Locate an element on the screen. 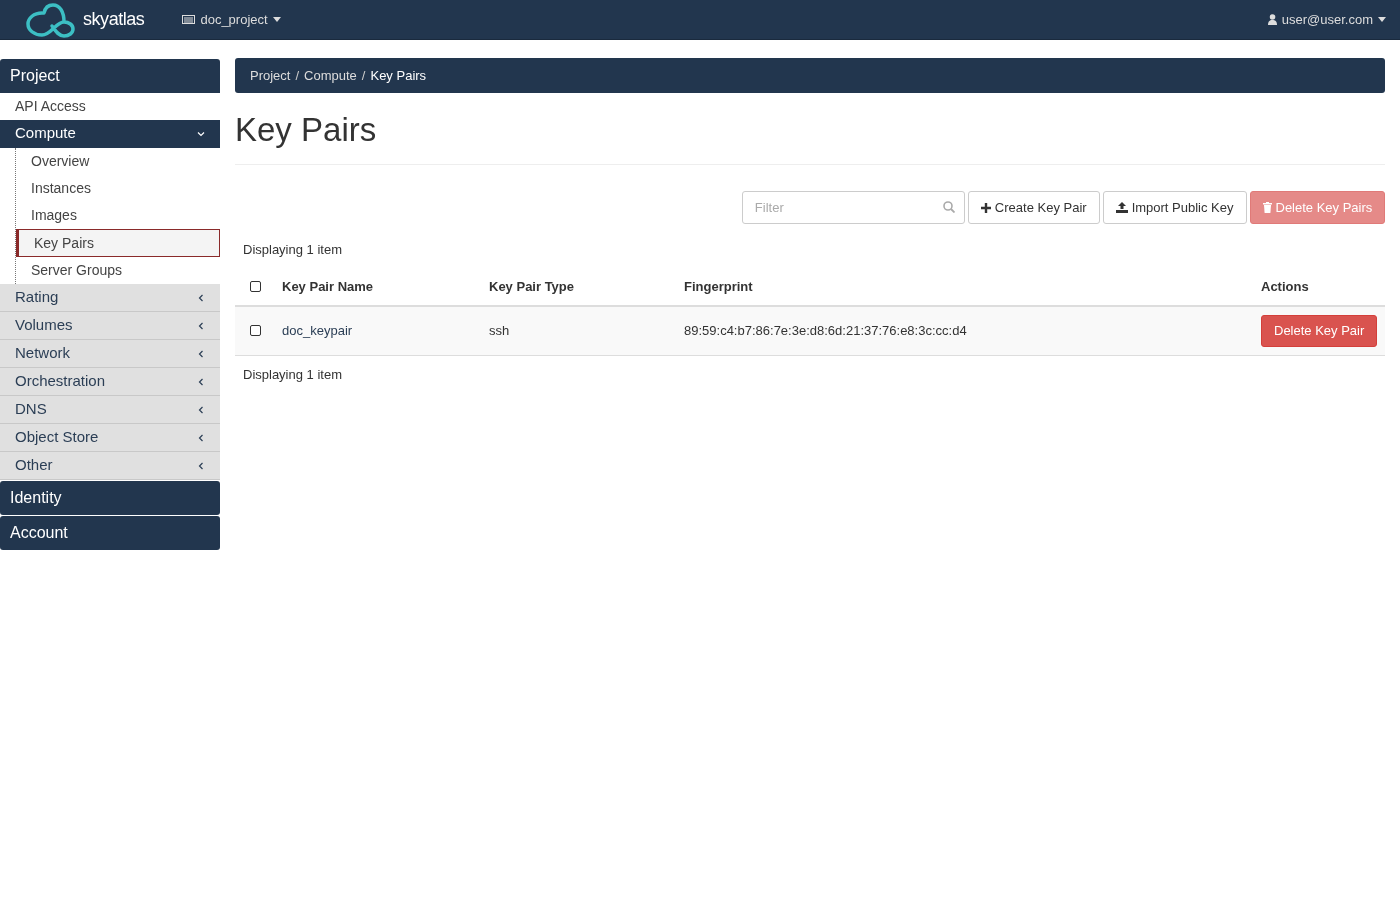 Image resolution: width=1400 pixels, height=900 pixels. upload-icon is located at coordinates (1121, 208).